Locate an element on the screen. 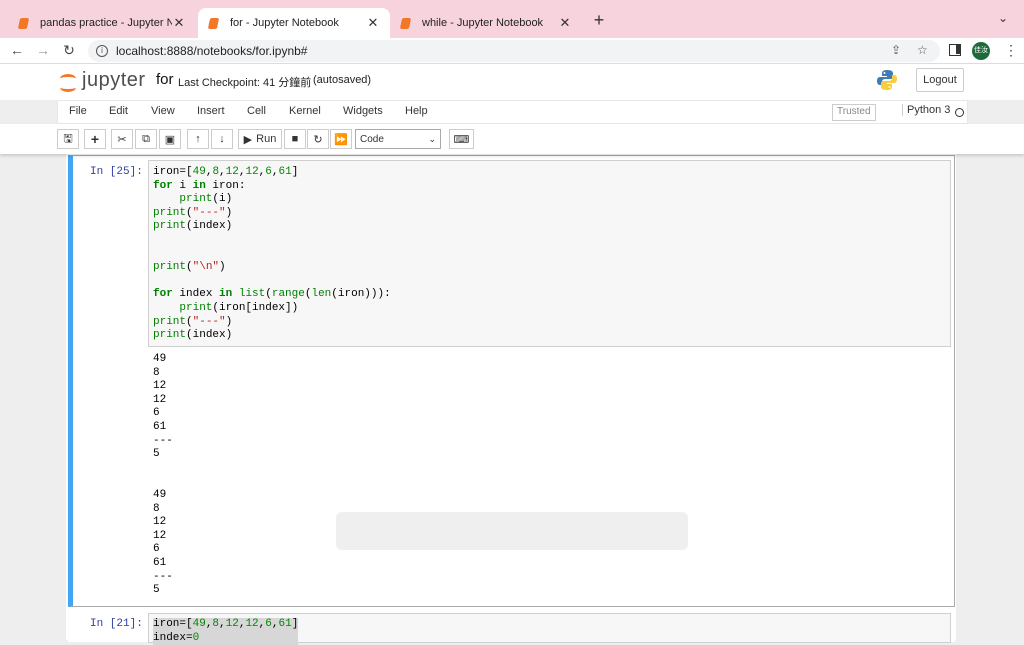  cell-code: iron=[49,8,12,12,6,61] index=0 is located at coordinates (226, 631).